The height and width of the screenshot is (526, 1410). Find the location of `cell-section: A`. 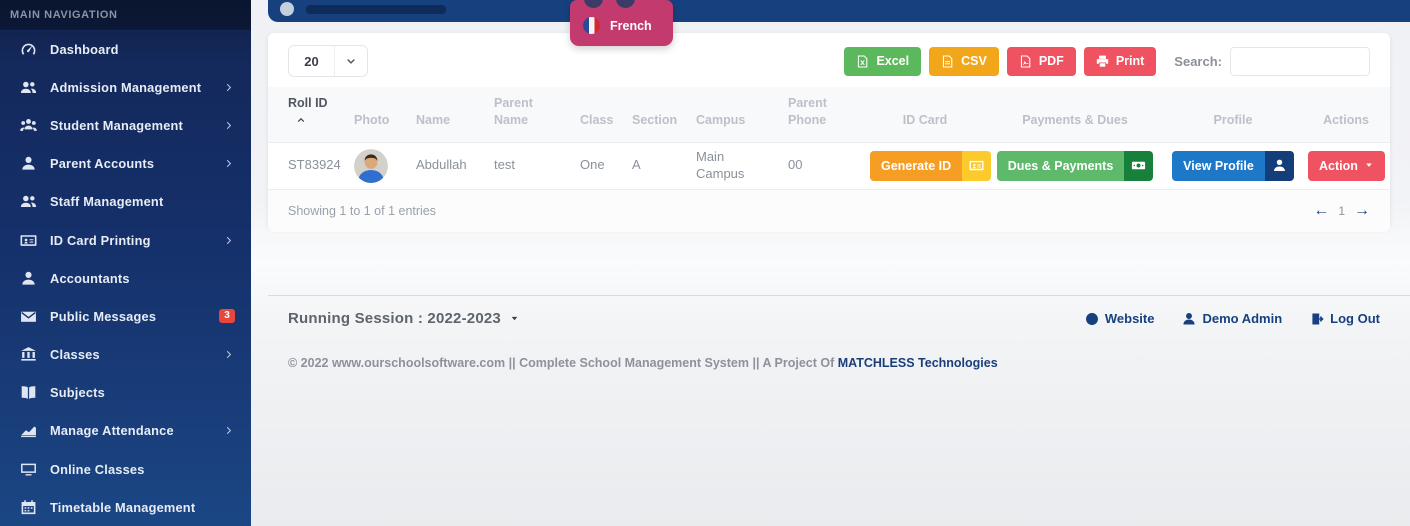

cell-section: A is located at coordinates (658, 166).